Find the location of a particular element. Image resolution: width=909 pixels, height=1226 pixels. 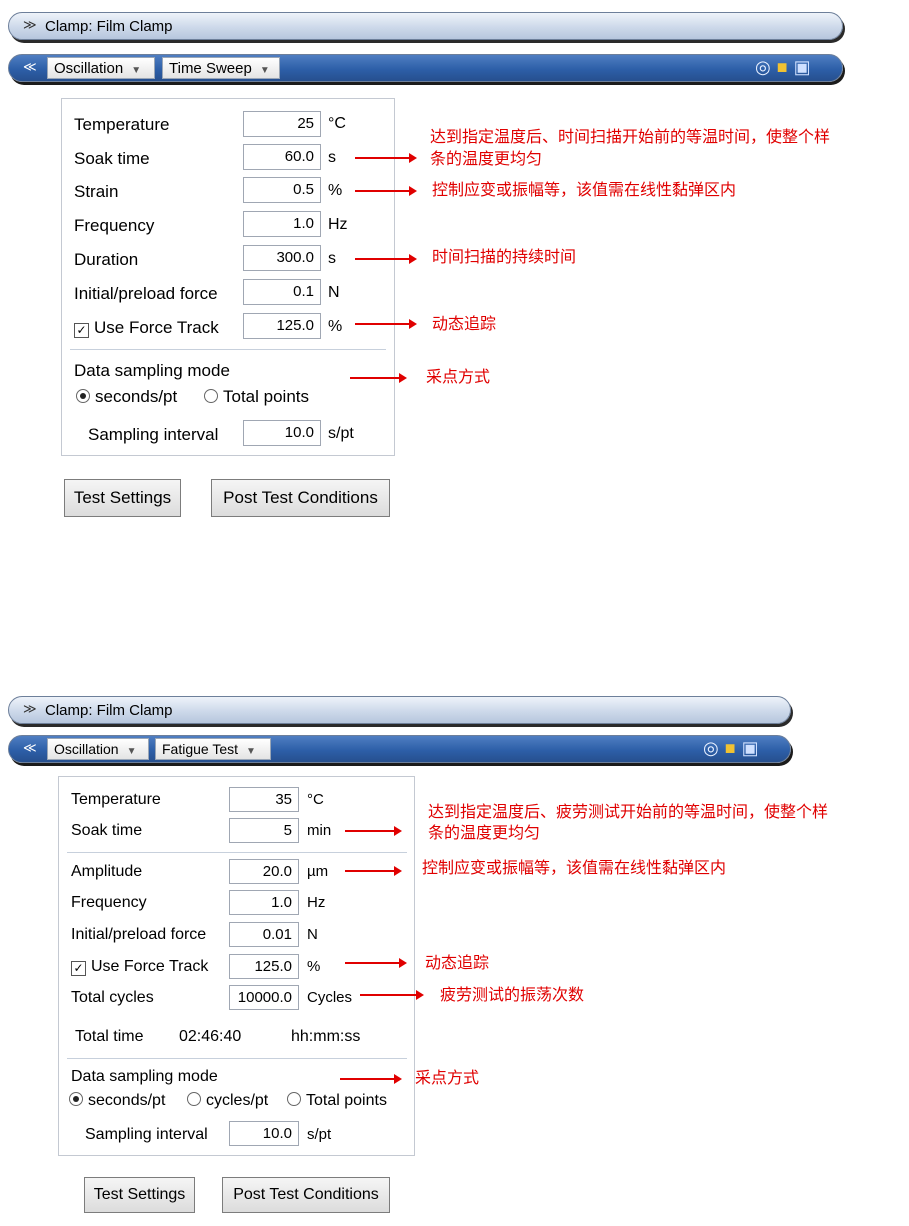

sampling-interval-unit: s/pt is located at coordinates (319, 1134).